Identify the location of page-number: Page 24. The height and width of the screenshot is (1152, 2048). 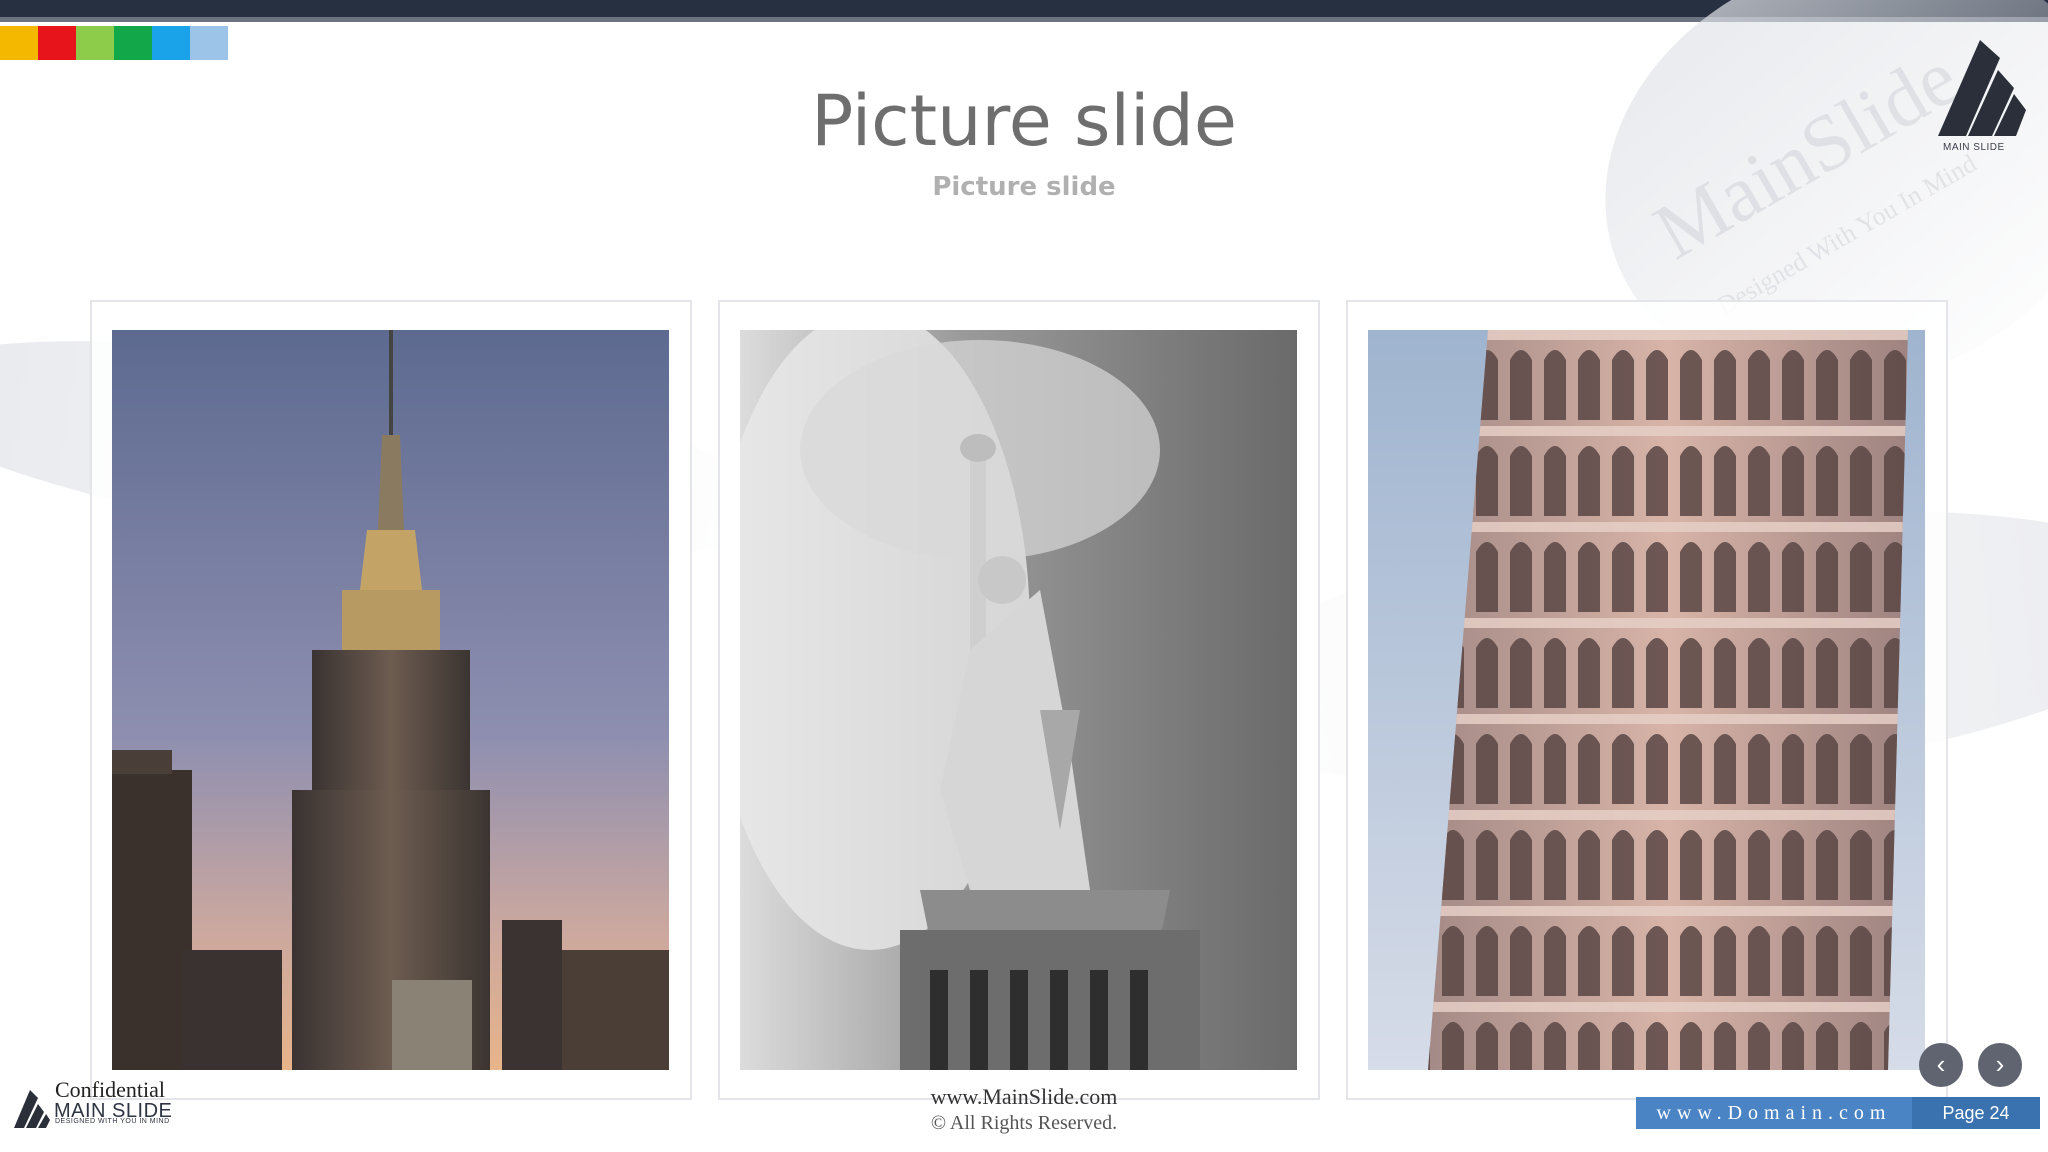
(1976, 1113).